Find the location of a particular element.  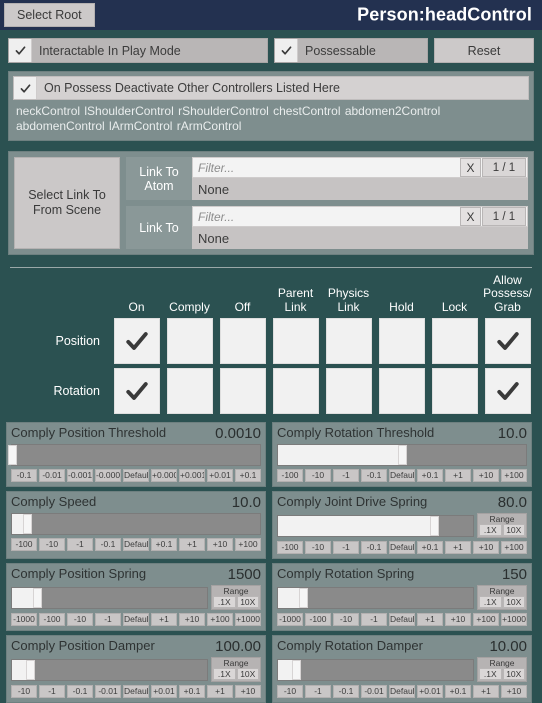

step-button-1000: -1000 is located at coordinates (290, 619).